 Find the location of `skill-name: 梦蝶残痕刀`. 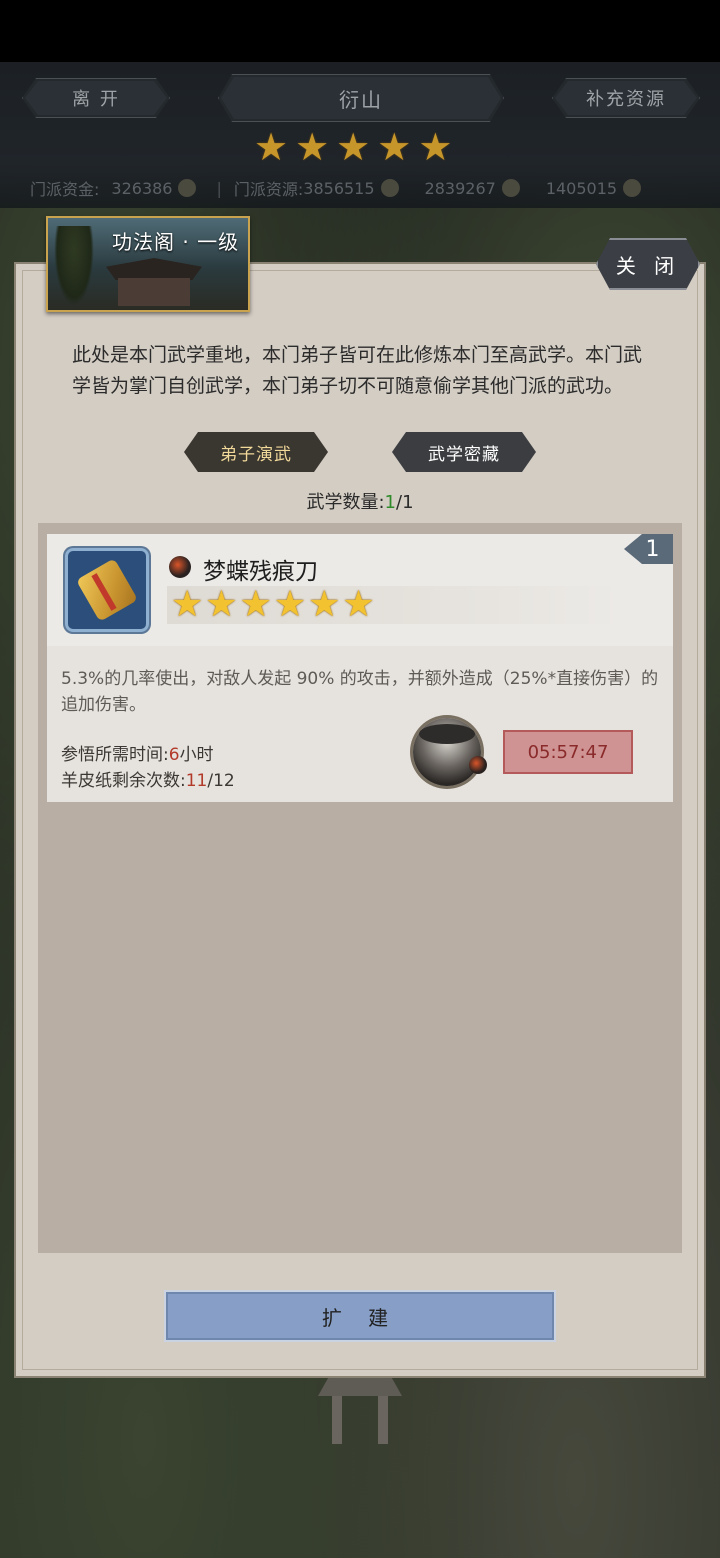

skill-name: 梦蝶残痕刀 is located at coordinates (260, 572).